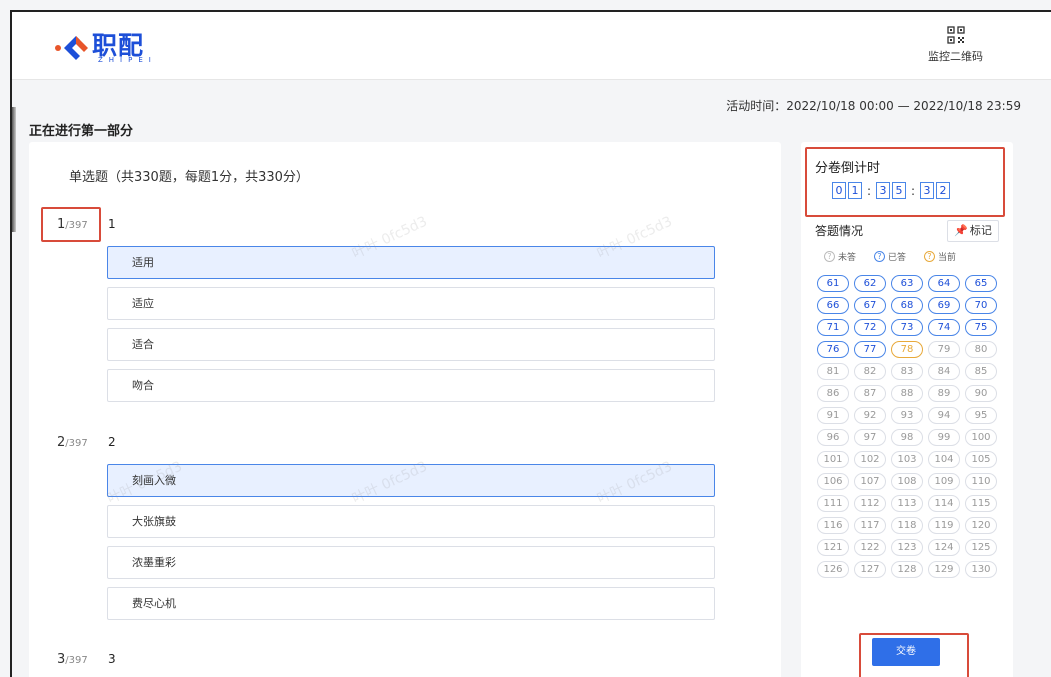 Image resolution: width=1051 pixels, height=677 pixels. I want to click on question-nav-item: 87, so click(870, 393).